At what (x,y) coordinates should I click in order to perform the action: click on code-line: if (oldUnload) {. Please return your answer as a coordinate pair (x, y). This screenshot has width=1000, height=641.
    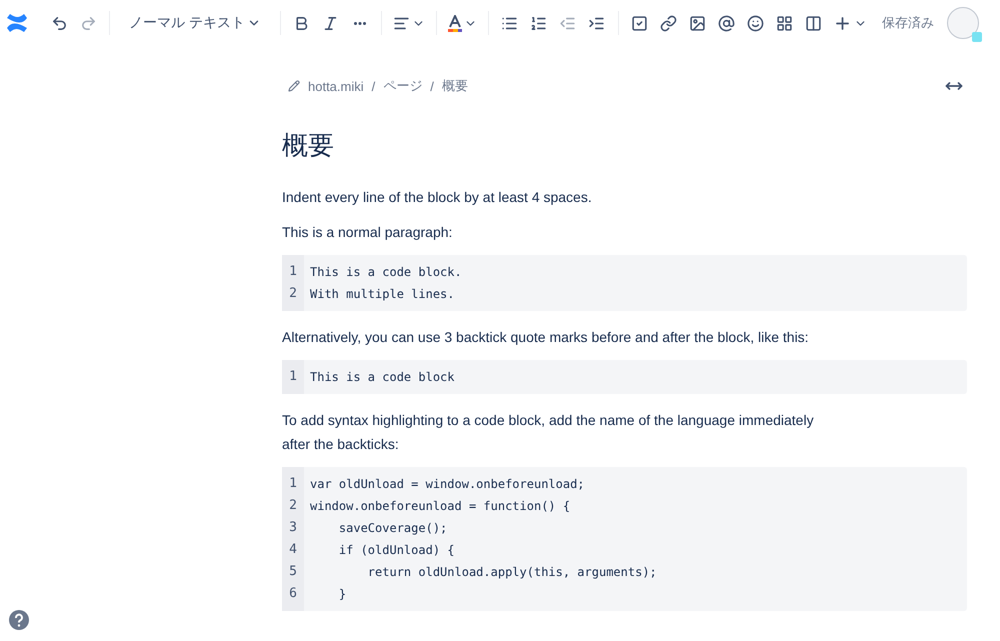
    Looking at the image, I should click on (397, 550).